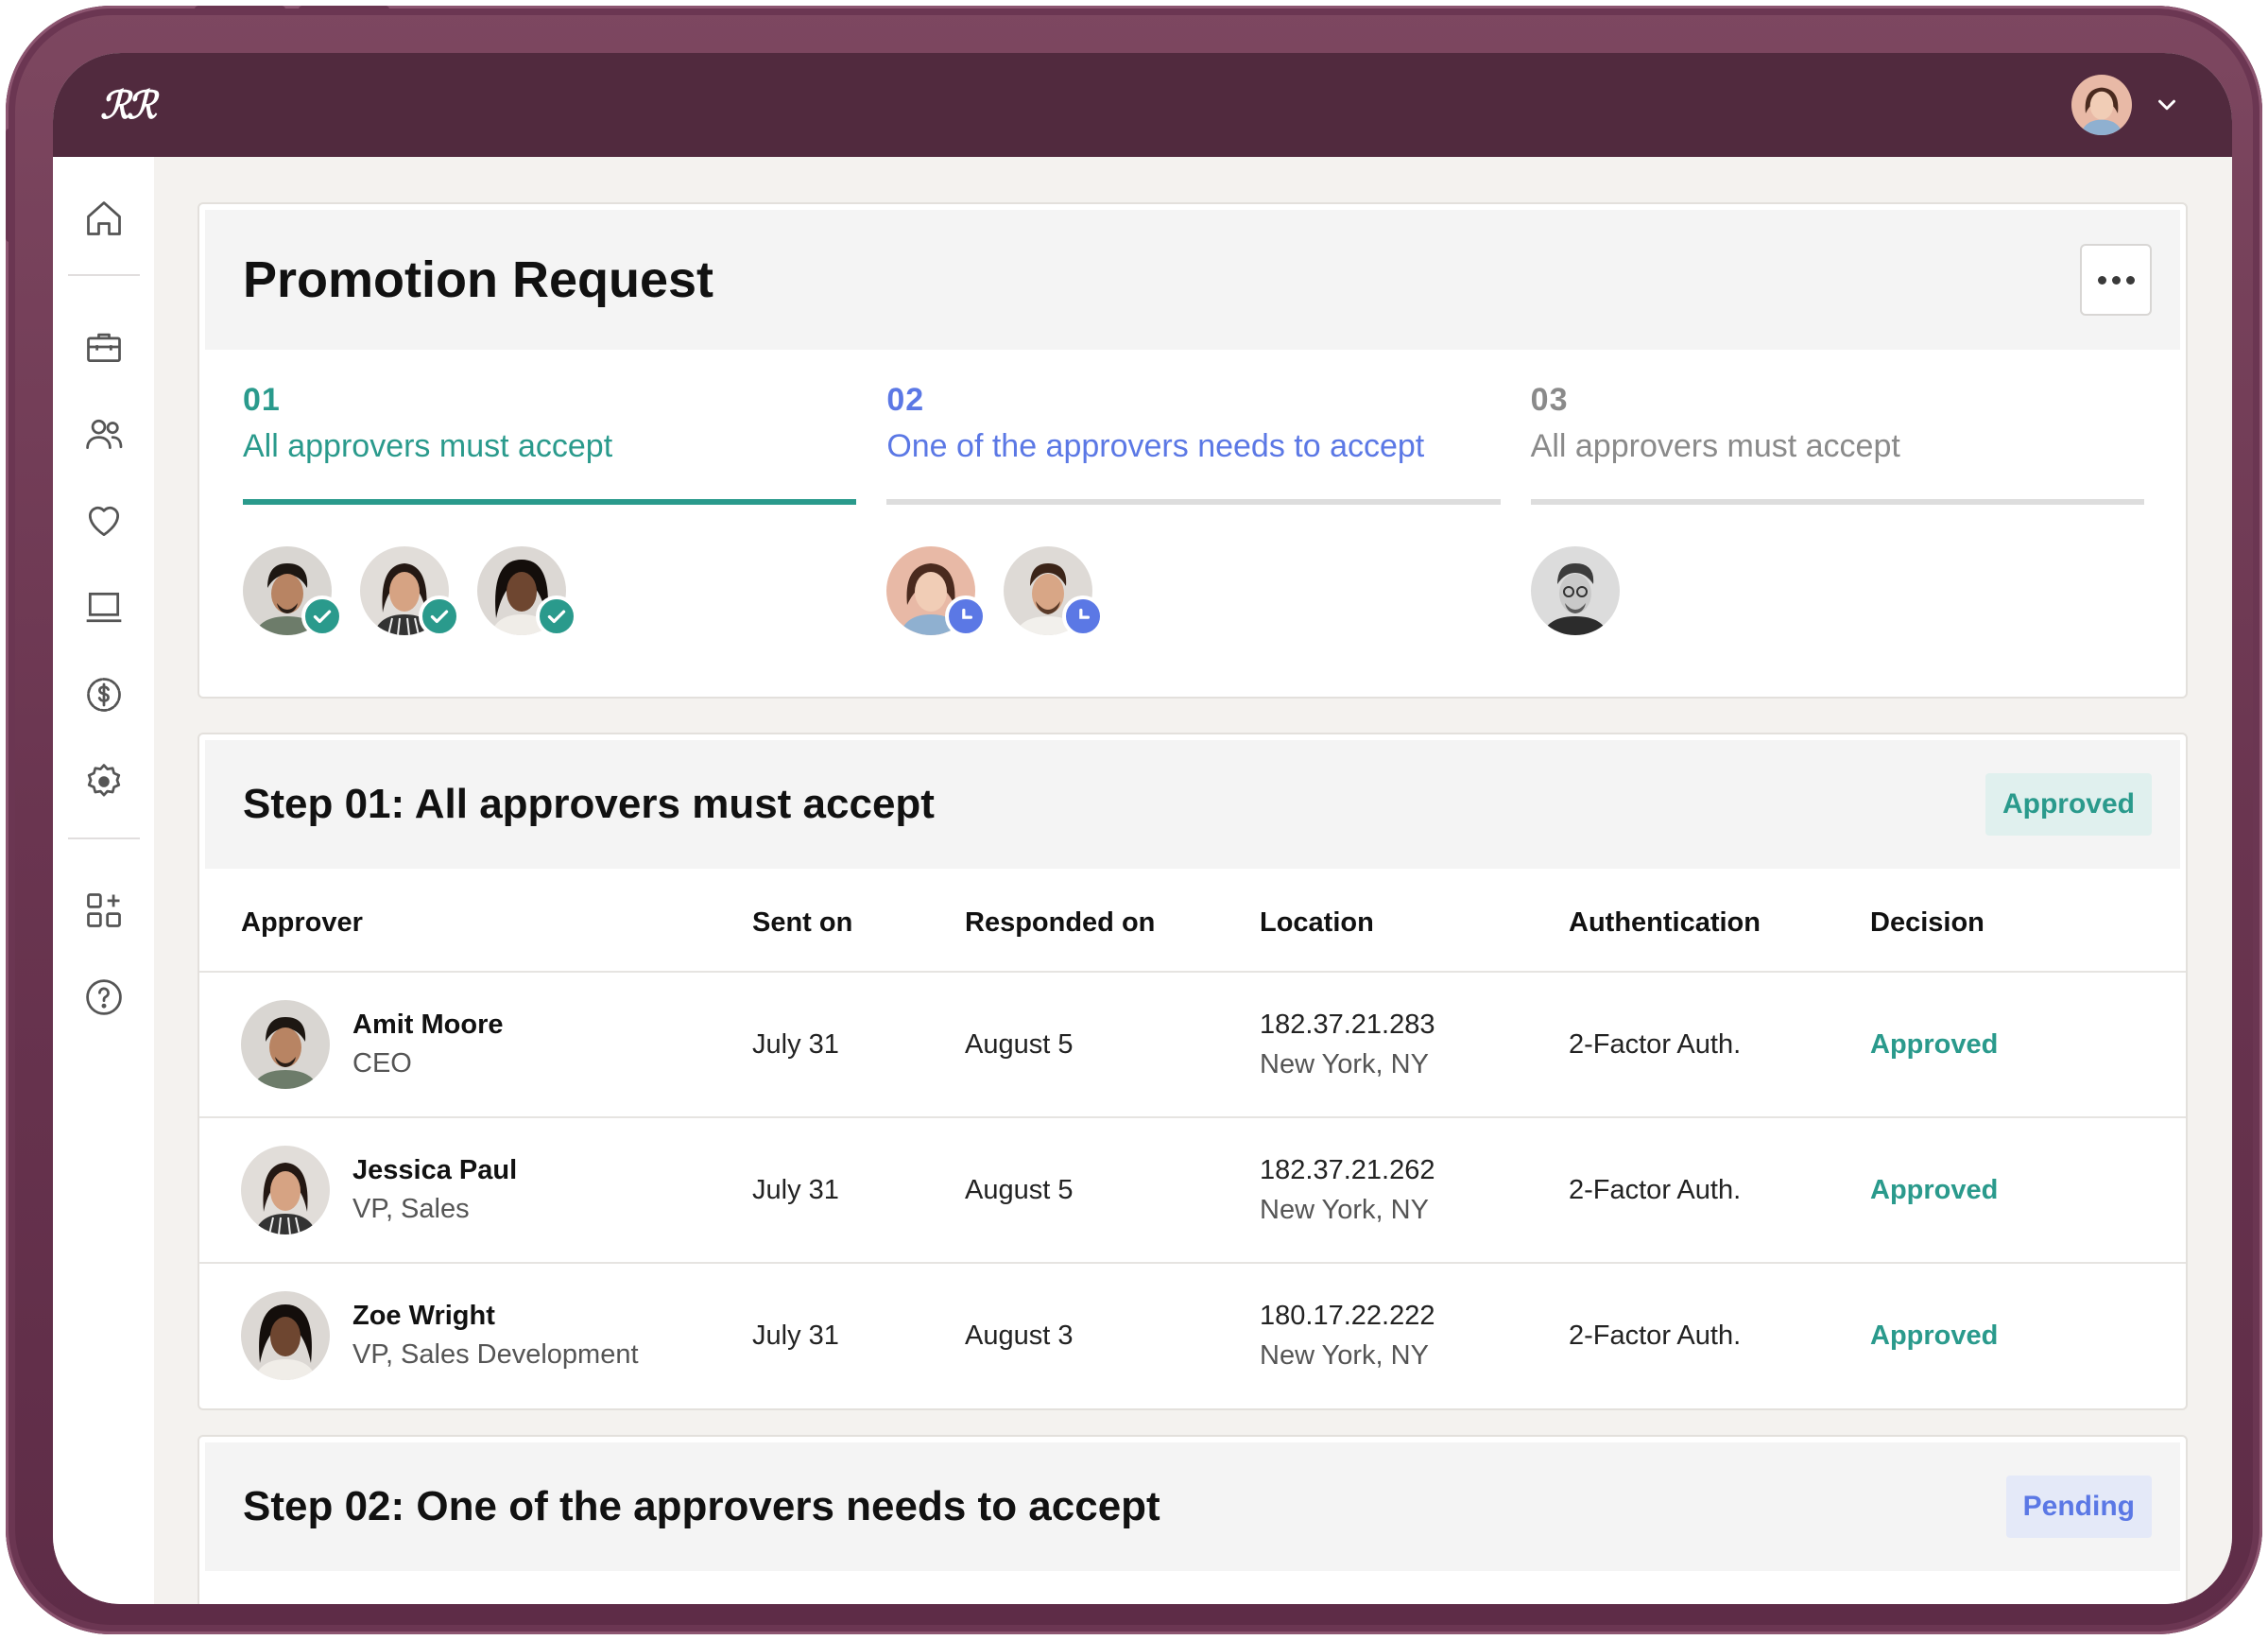 The image size is (2268, 1640). I want to click on request-header: Promotion Request, so click(1192, 280).